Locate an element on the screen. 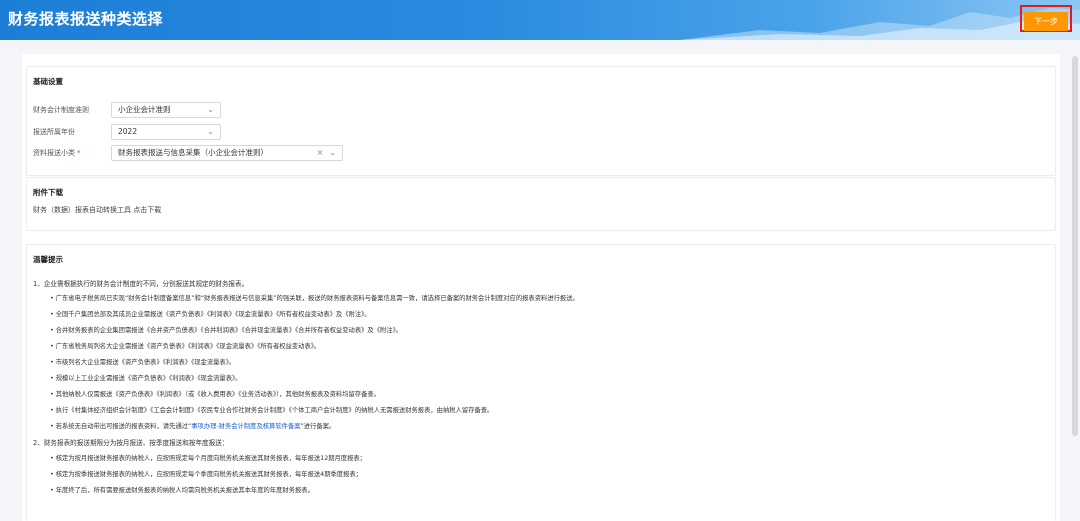 This screenshot has height=521, width=1080. tips-title: 温馨提示 is located at coordinates (48, 259).